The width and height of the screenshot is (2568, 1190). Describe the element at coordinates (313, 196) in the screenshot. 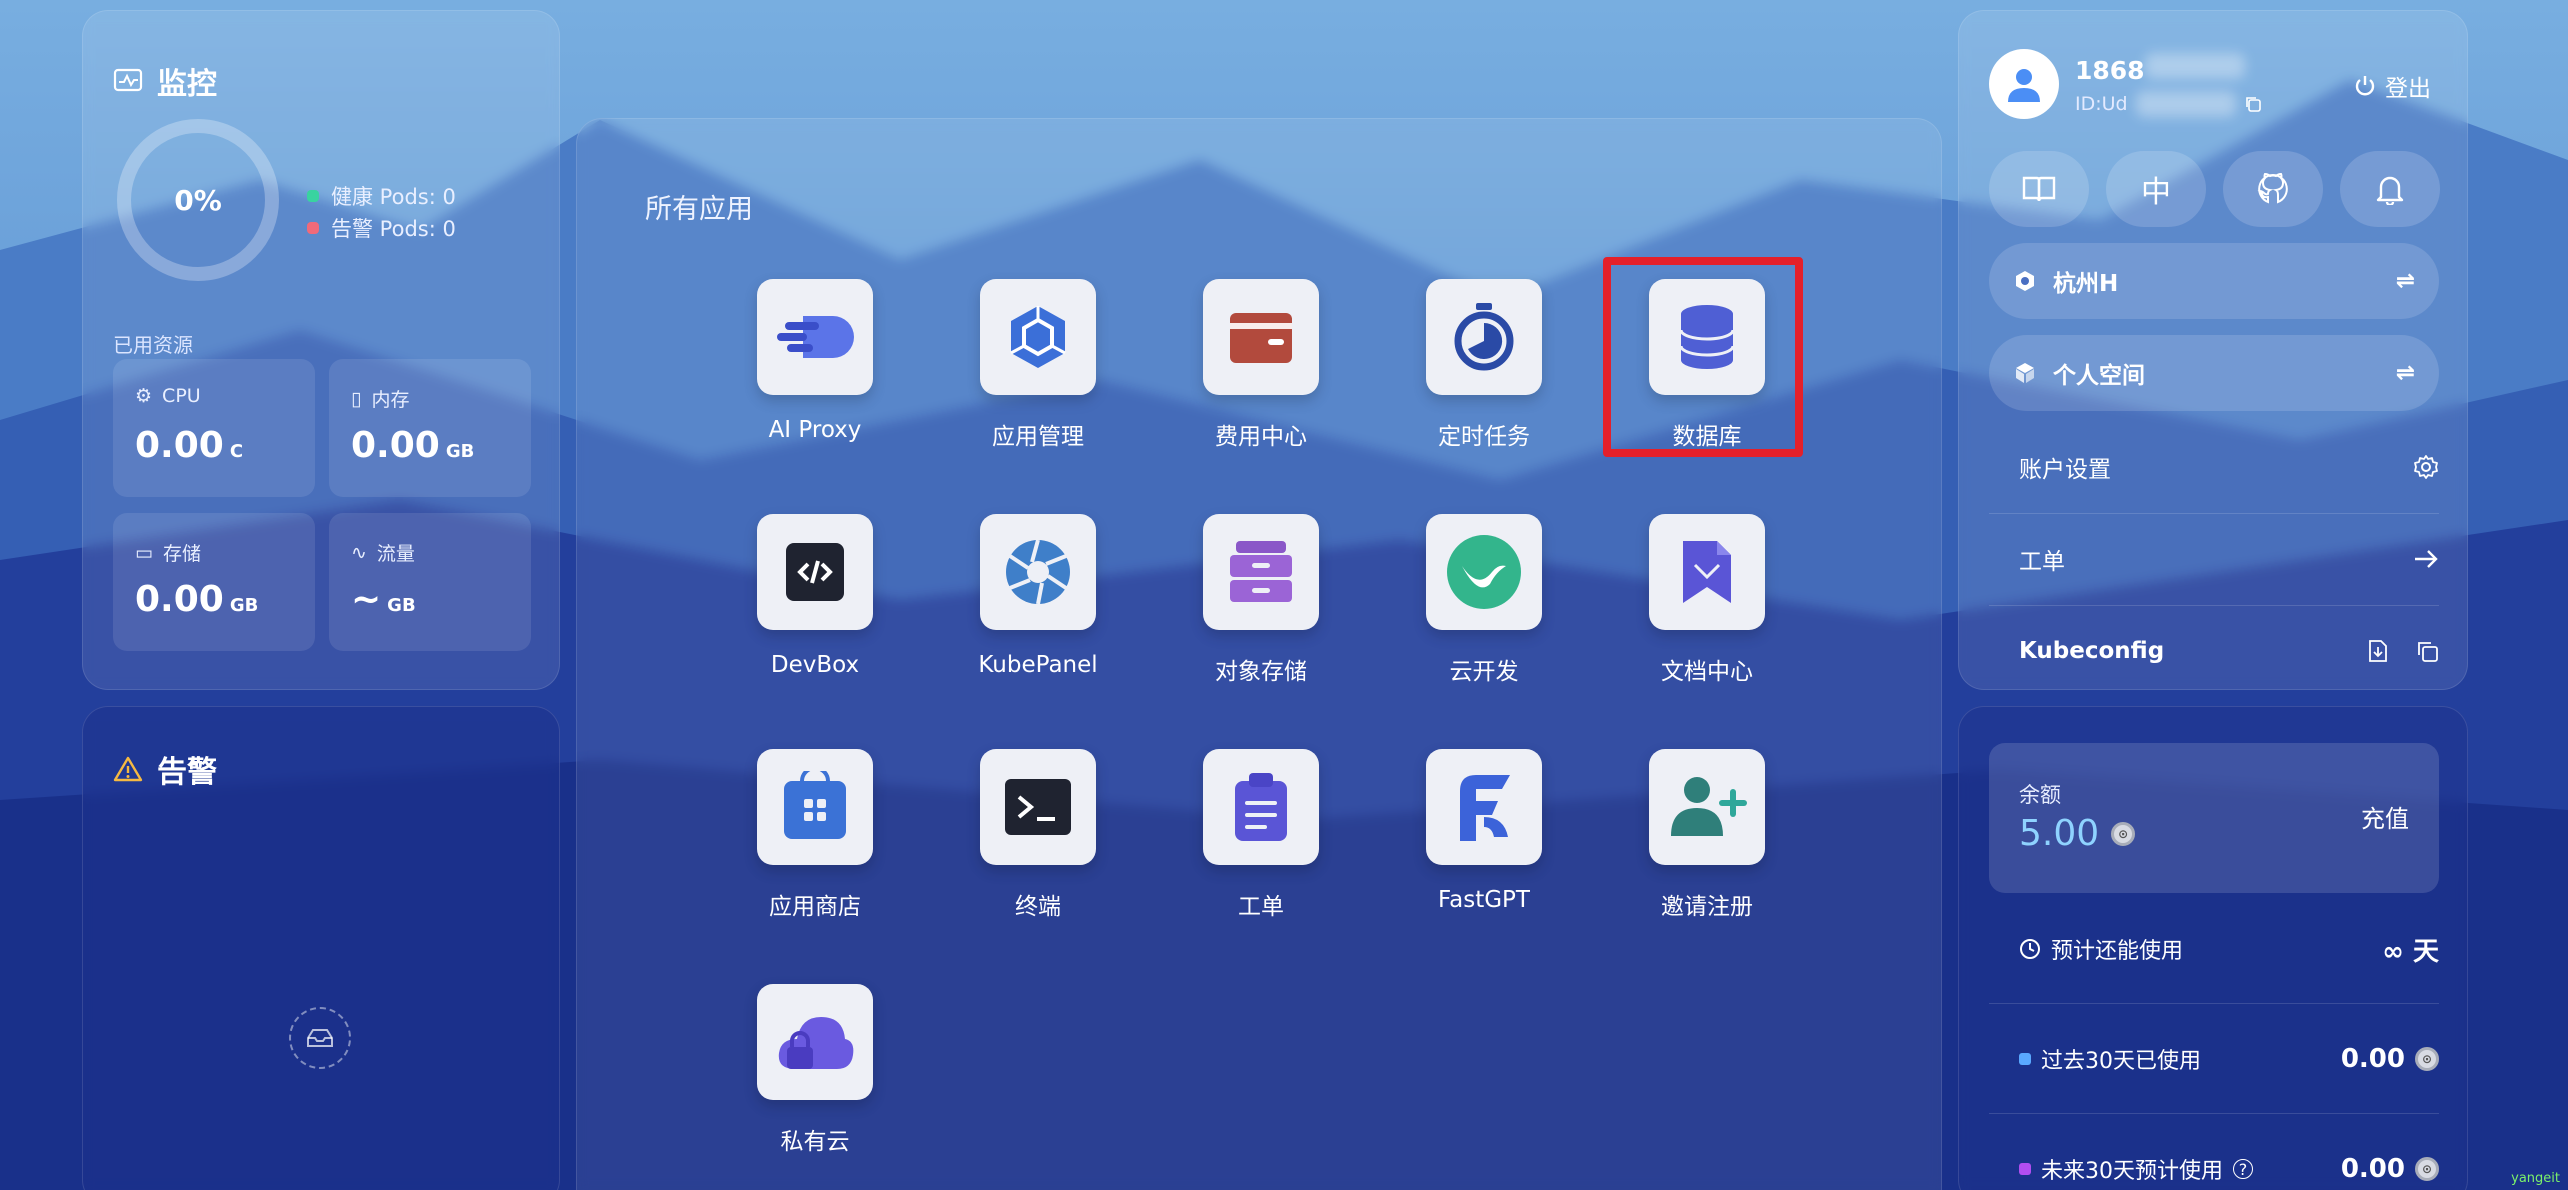

I see `healthy-dot` at that location.